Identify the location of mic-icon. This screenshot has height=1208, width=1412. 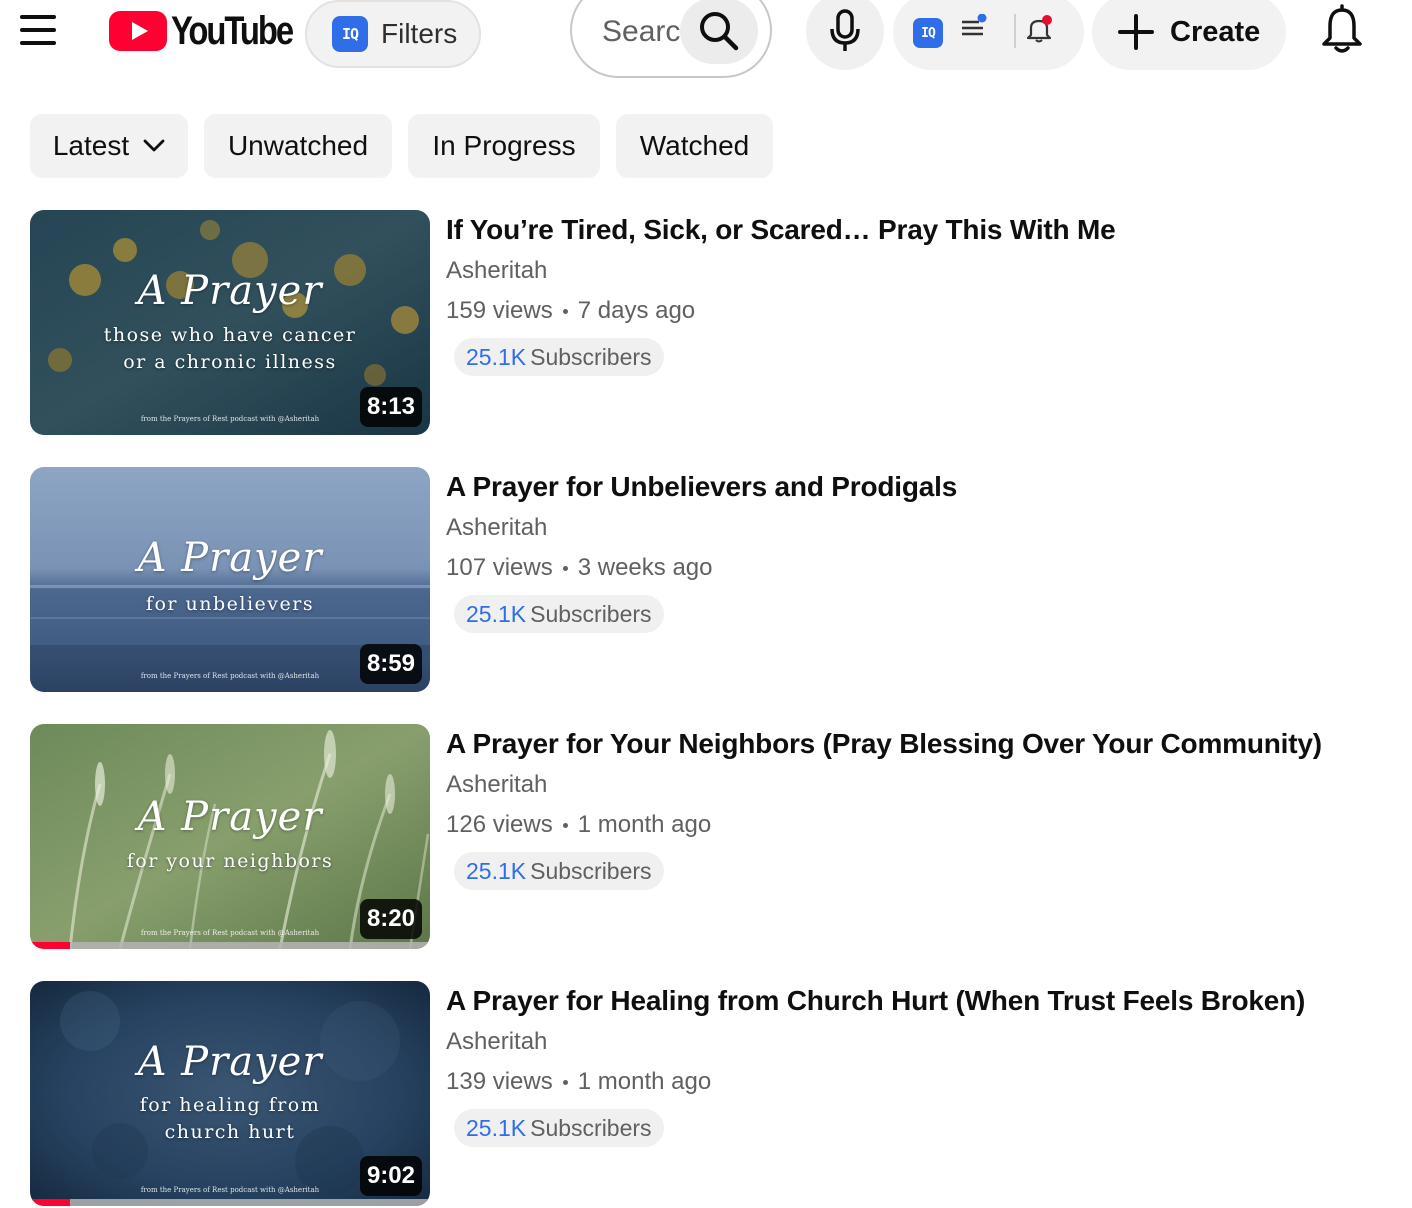
(845, 30).